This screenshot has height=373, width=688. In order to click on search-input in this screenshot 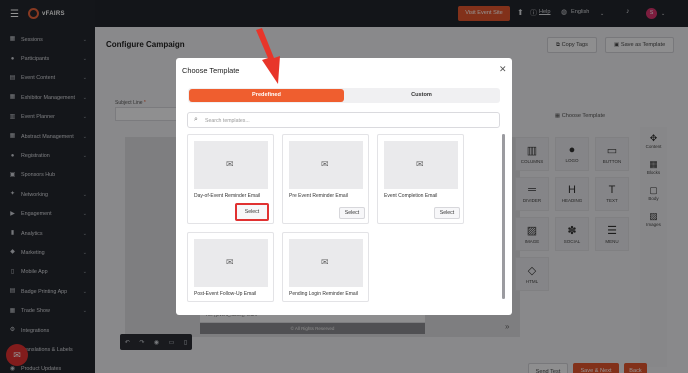, I will do `click(347, 120)`.